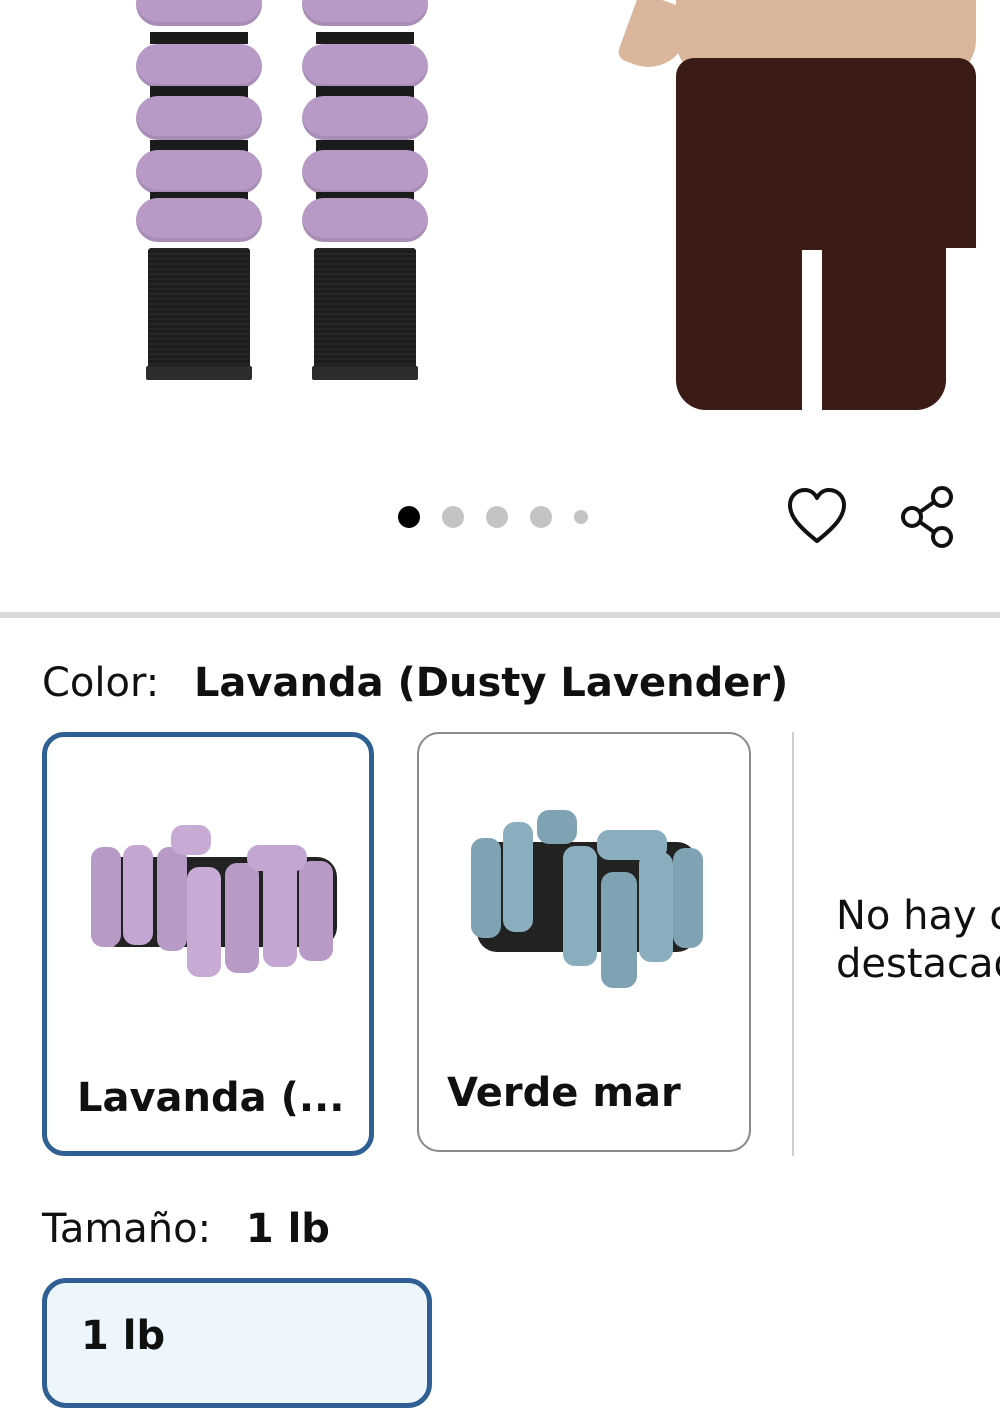 This screenshot has width=1000, height=1408. What do you see at coordinates (803, 205) in the screenshot?
I see `product-image-model` at bounding box center [803, 205].